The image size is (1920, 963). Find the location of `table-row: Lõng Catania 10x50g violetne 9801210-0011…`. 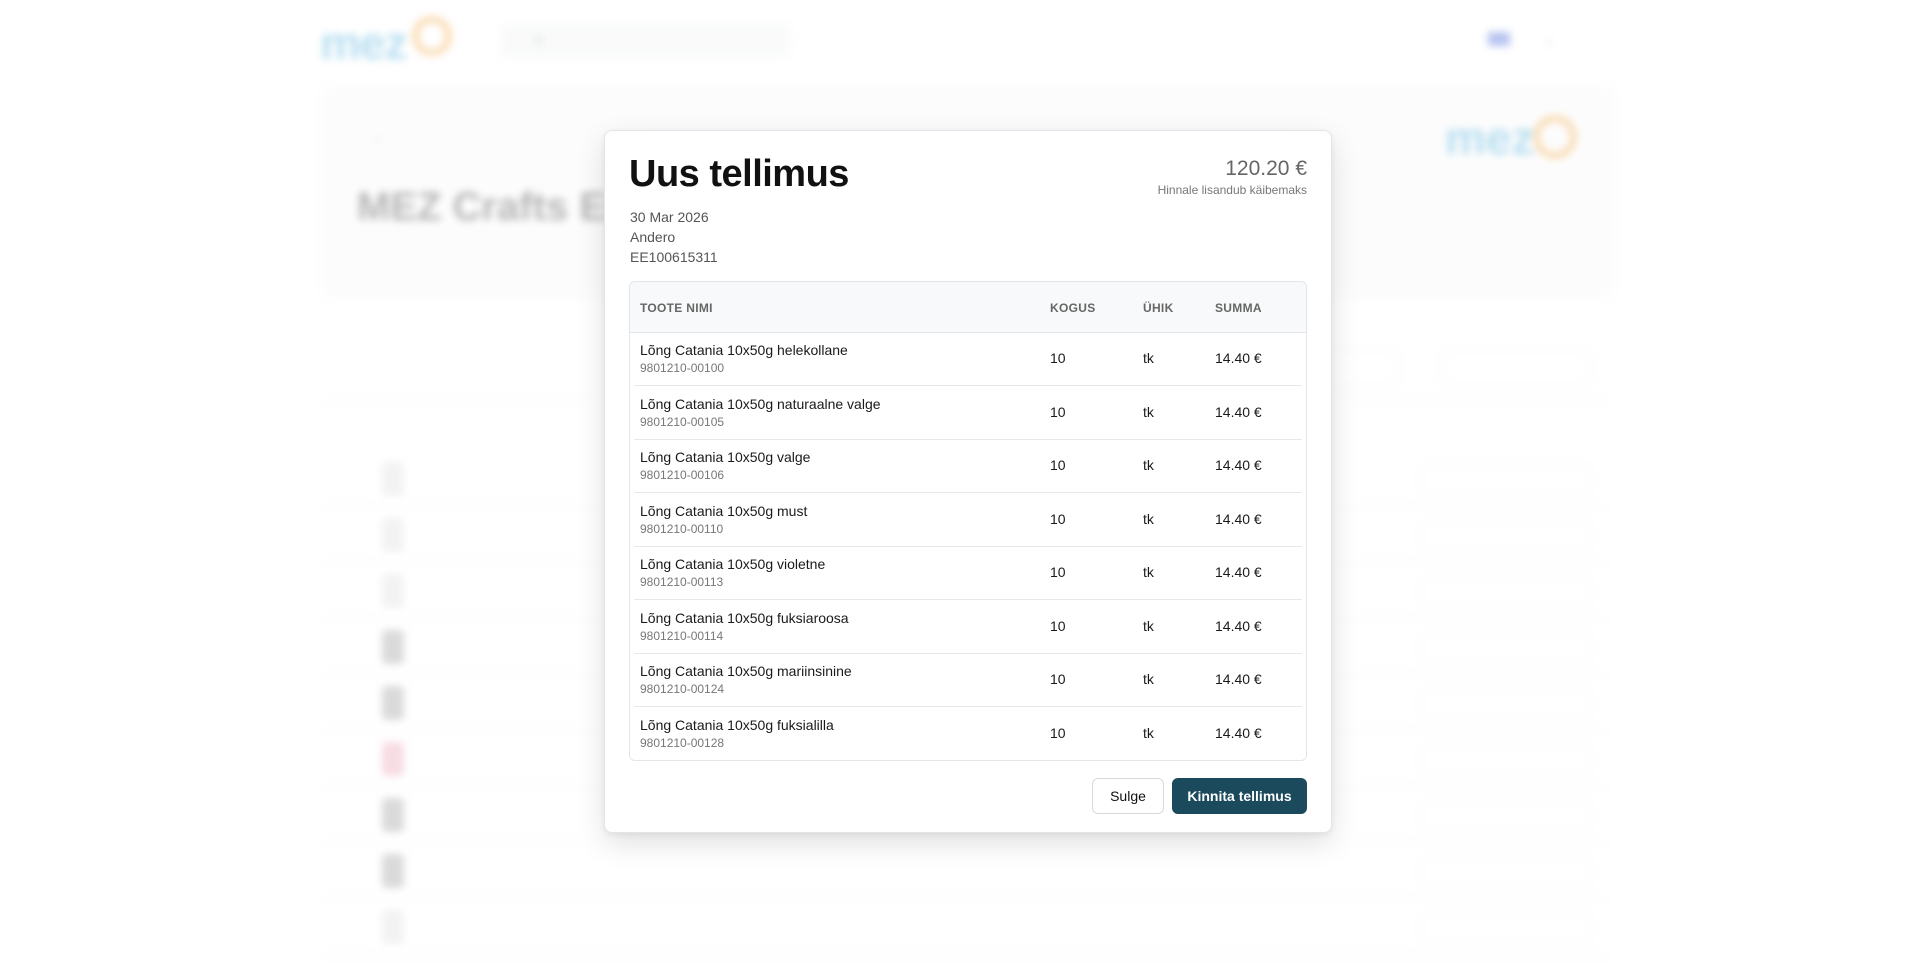

table-row: Lõng Catania 10x50g violetne 9801210-0011… is located at coordinates (968, 573).